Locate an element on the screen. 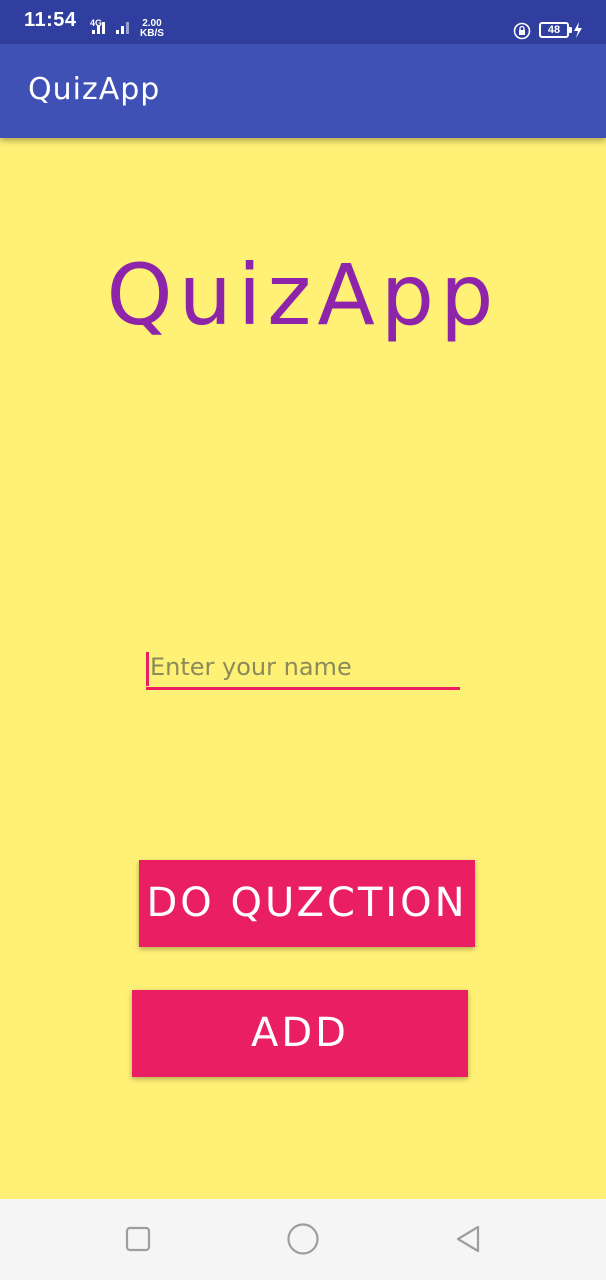 The height and width of the screenshot is (1280, 606). name-input is located at coordinates (303, 668).